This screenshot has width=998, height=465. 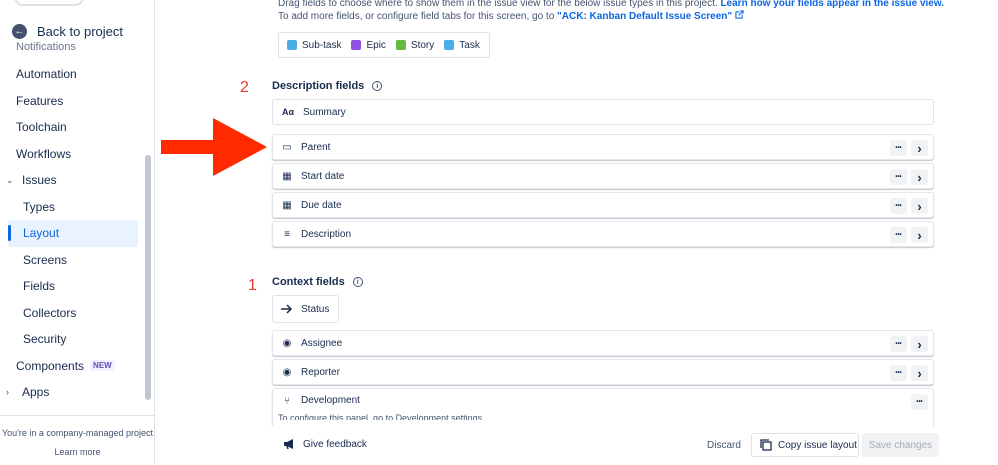 I want to click on story-icon, so click(x=400, y=45).